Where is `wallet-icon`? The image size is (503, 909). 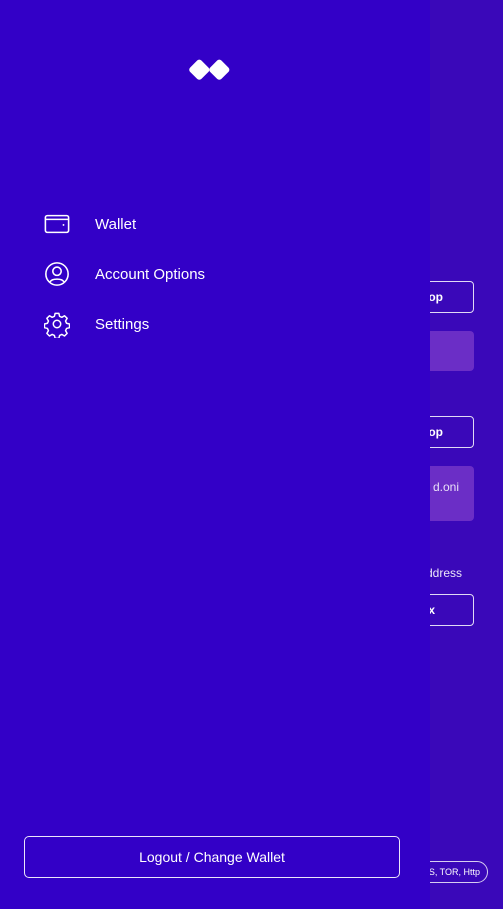
wallet-icon is located at coordinates (57, 224).